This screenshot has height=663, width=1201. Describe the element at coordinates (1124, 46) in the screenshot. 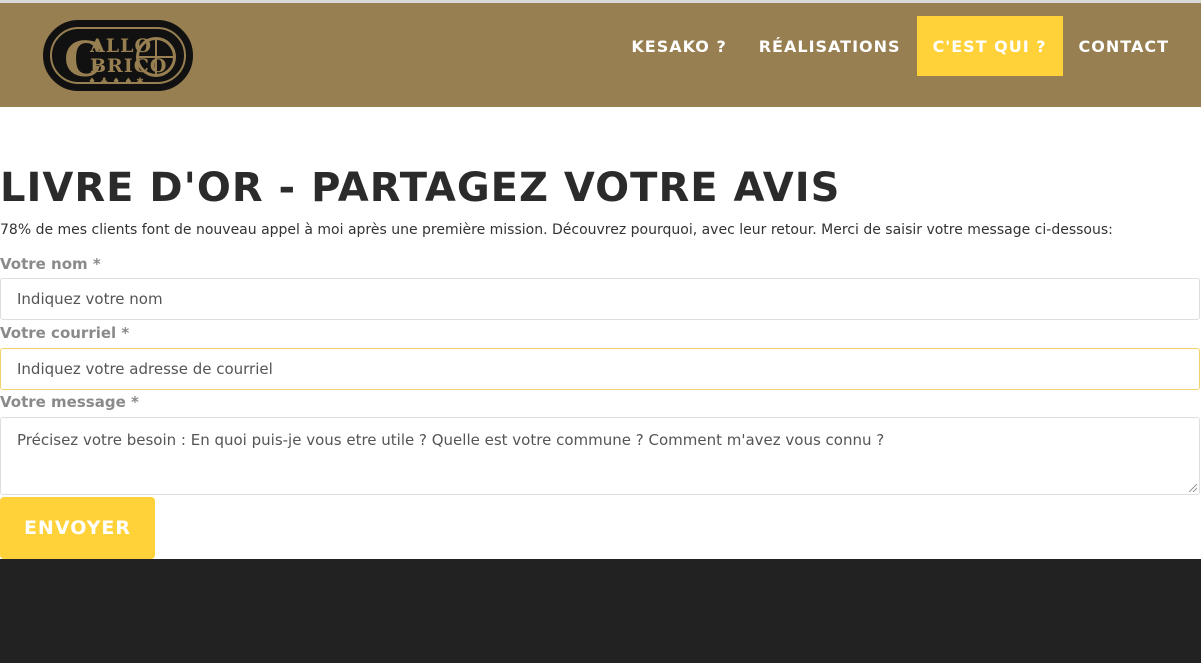

I see `nav-contact: CONTACT` at that location.